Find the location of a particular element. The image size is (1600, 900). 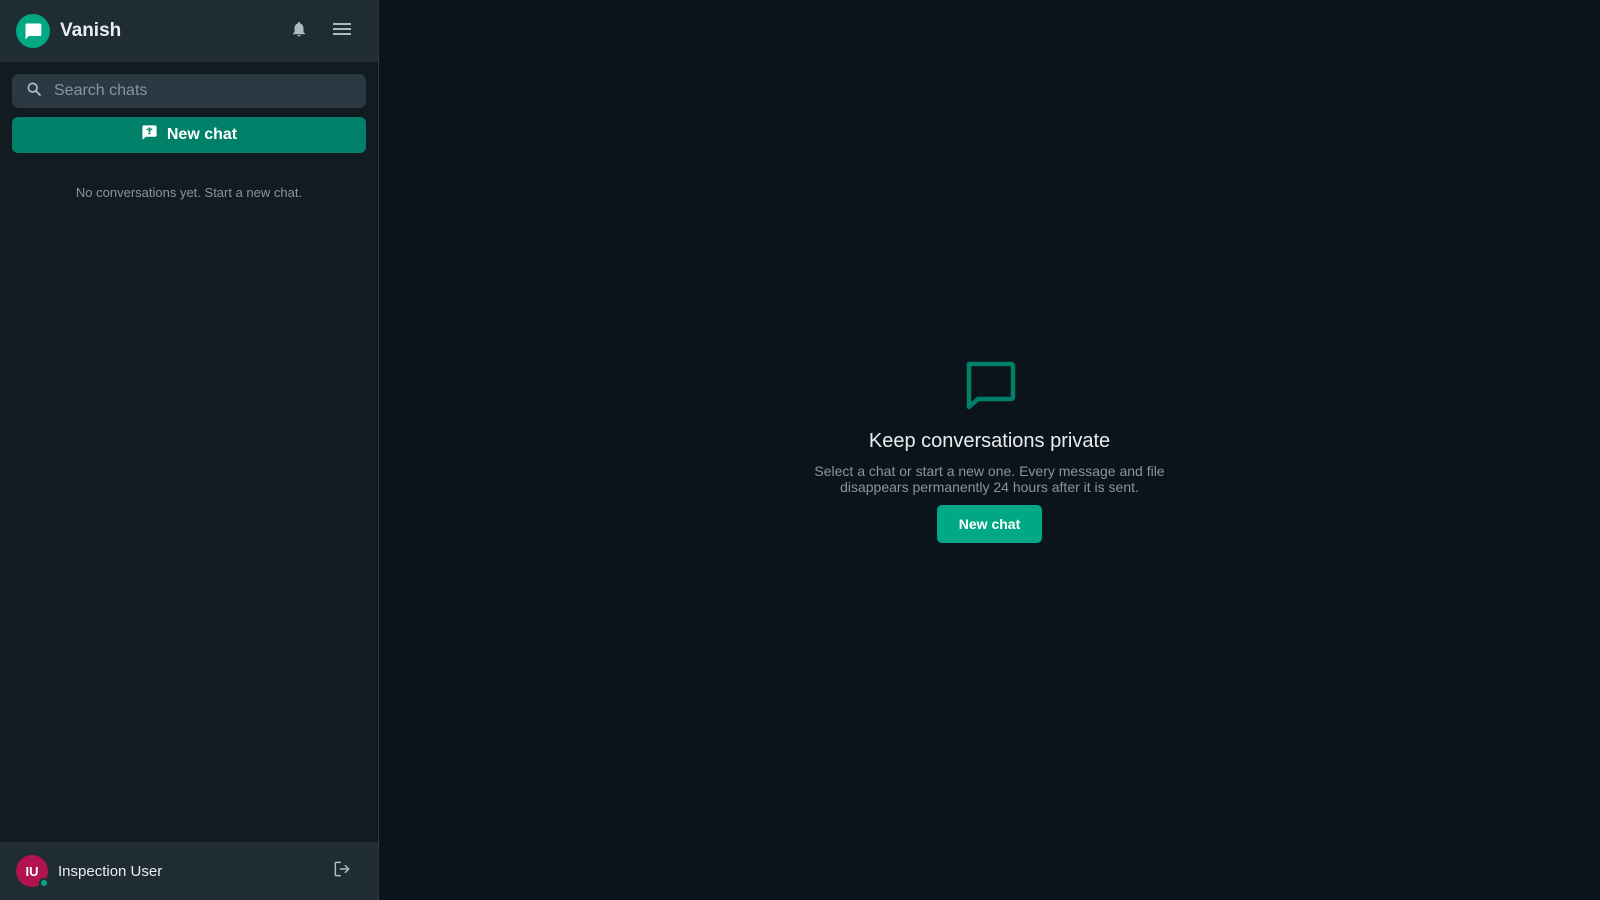

bell-icon is located at coordinates (299, 31).